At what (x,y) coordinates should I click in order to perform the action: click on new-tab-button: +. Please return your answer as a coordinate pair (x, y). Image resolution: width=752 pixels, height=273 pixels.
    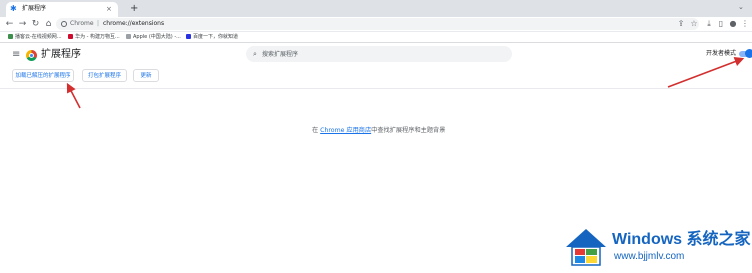
    Looking at the image, I should click on (134, 8).